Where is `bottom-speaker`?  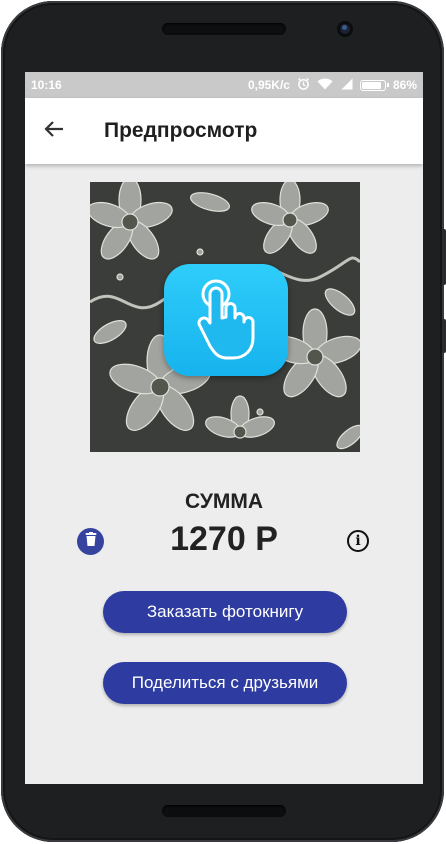 bottom-speaker is located at coordinates (224, 811).